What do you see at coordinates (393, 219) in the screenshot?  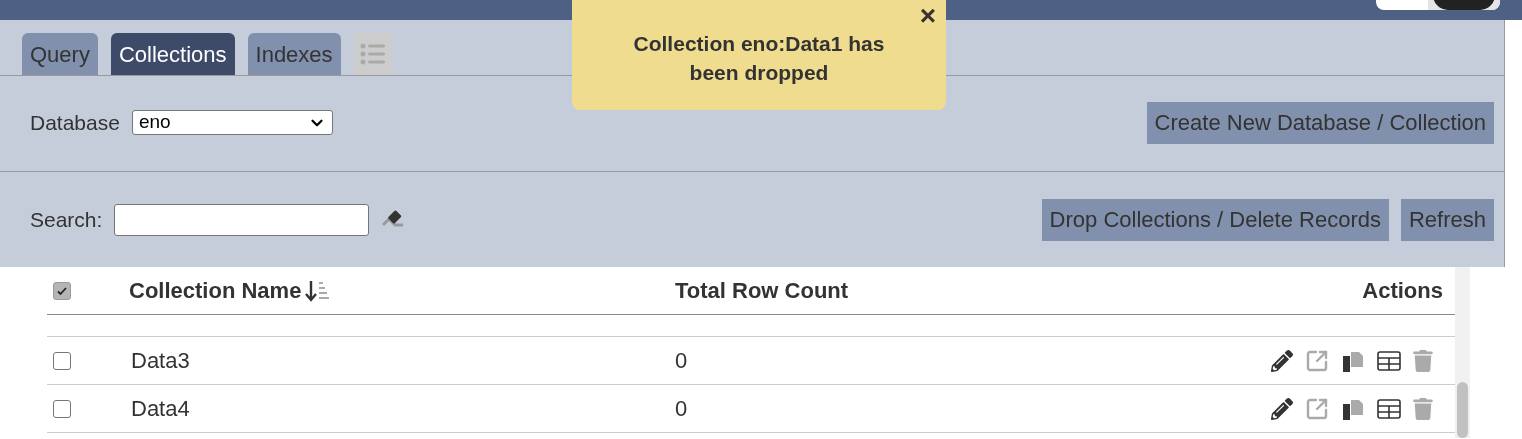 I see `eraser-icon` at bounding box center [393, 219].